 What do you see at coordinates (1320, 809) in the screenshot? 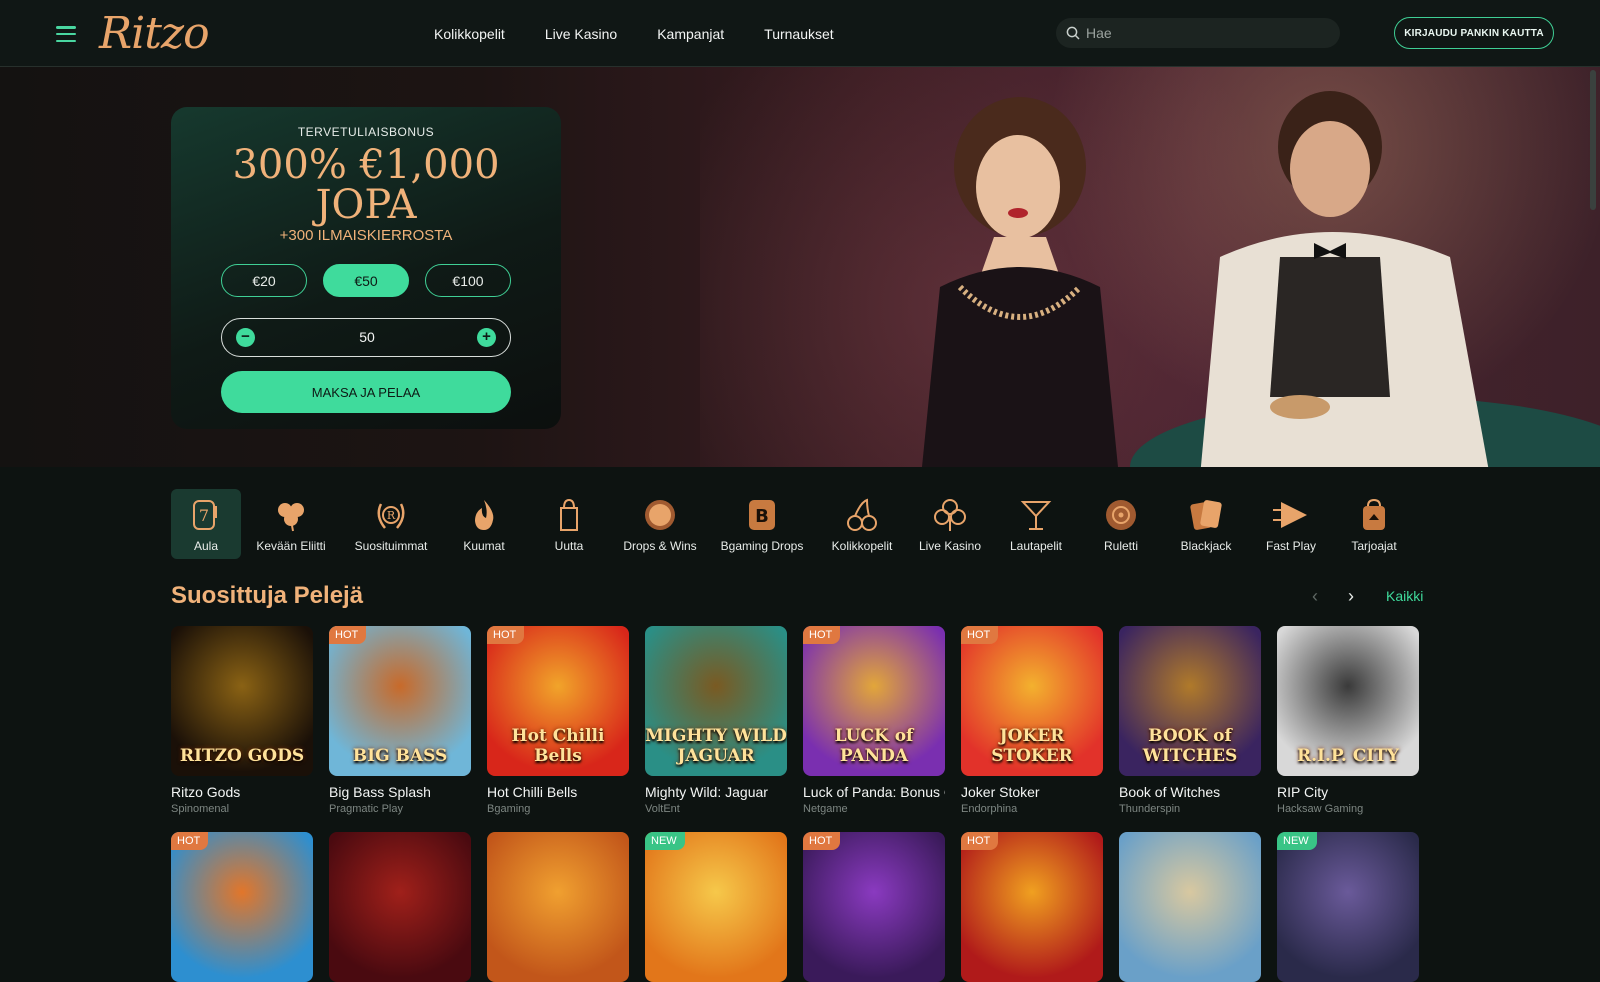
I see `game-provider: Hacksaw Gaming` at bounding box center [1320, 809].